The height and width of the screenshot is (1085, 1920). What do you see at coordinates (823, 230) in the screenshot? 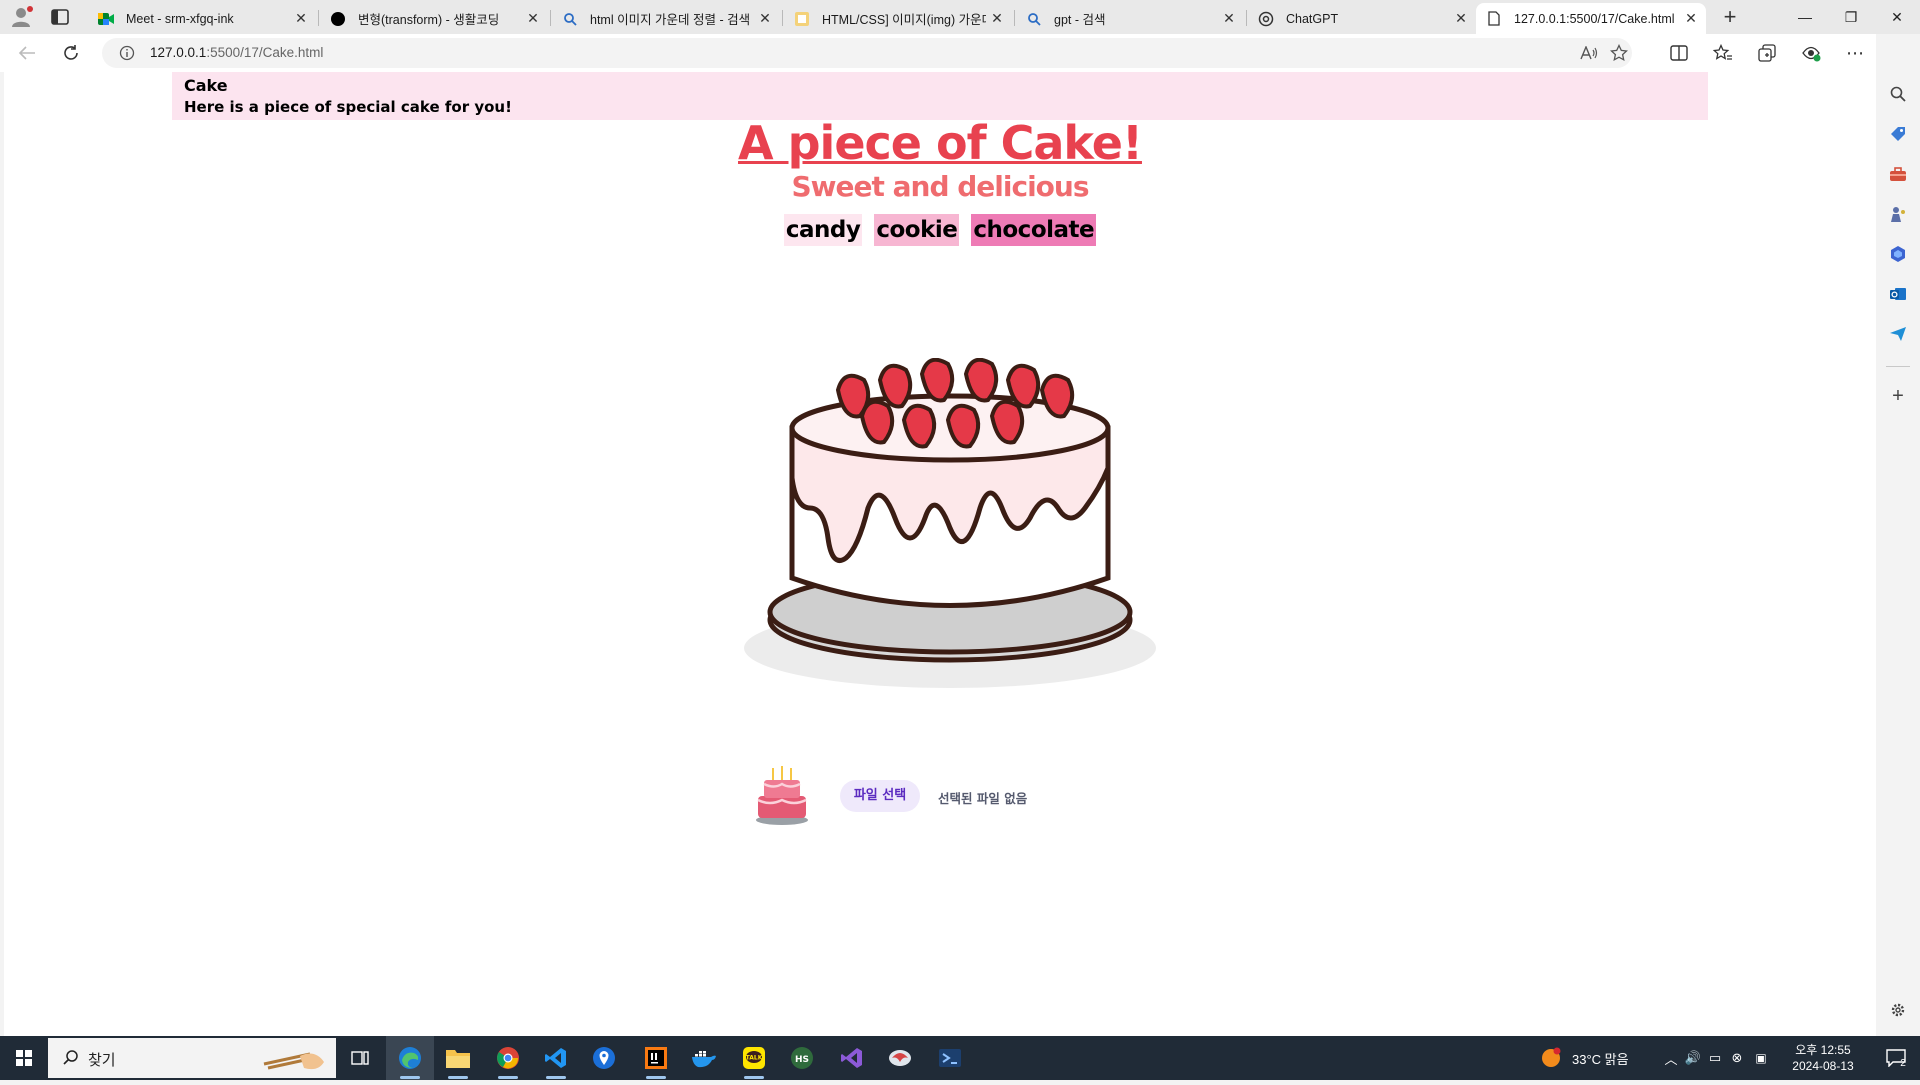
I see `tag-candy: candy` at bounding box center [823, 230].